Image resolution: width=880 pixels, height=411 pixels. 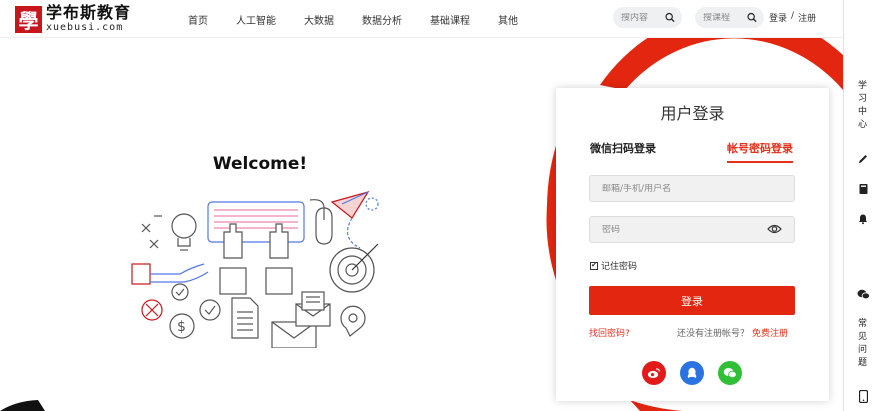 What do you see at coordinates (863, 189) in the screenshot?
I see `book-icon` at bounding box center [863, 189].